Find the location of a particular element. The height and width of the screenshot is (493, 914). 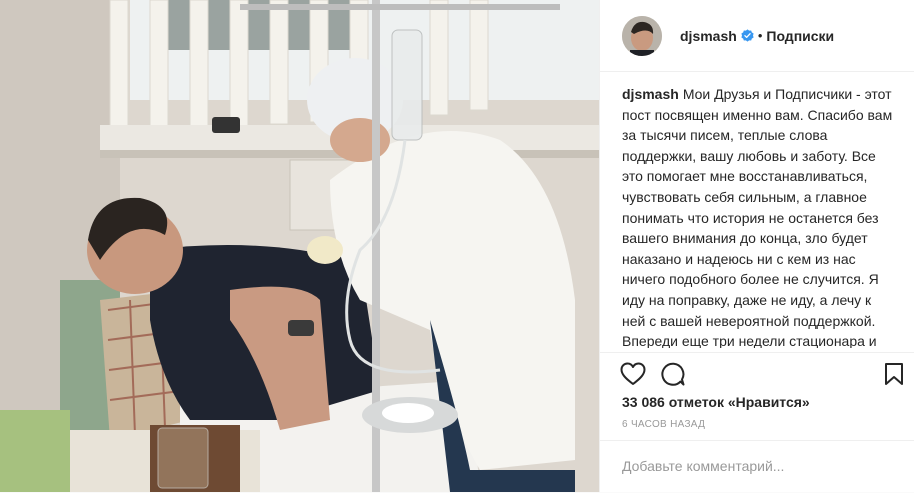

comment-input is located at coordinates (757, 466).